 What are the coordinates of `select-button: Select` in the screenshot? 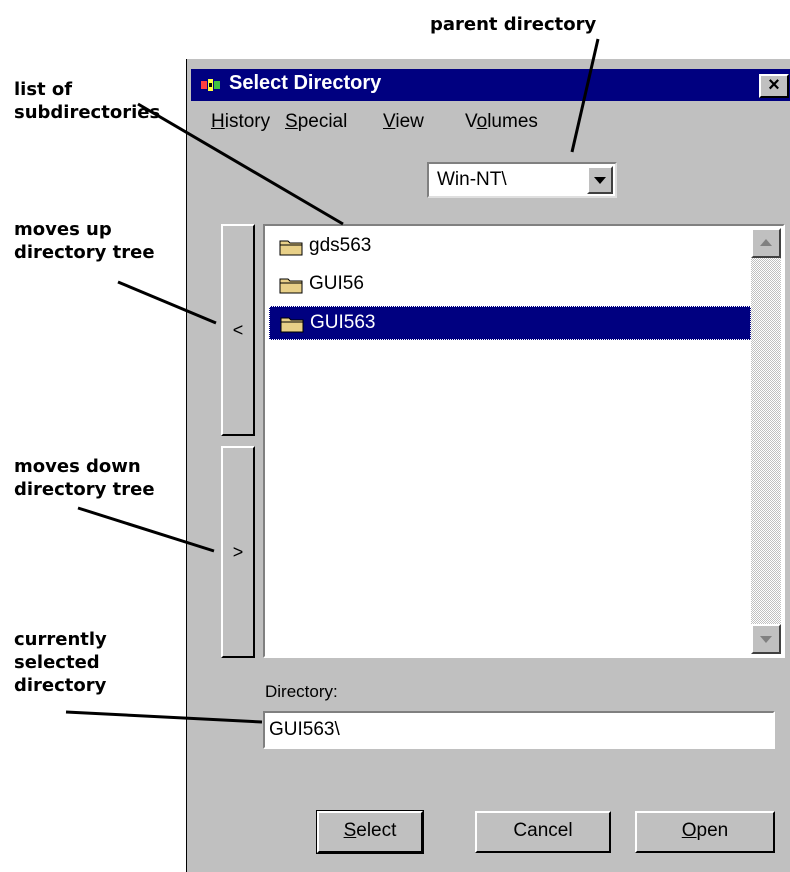 It's located at (370, 832).